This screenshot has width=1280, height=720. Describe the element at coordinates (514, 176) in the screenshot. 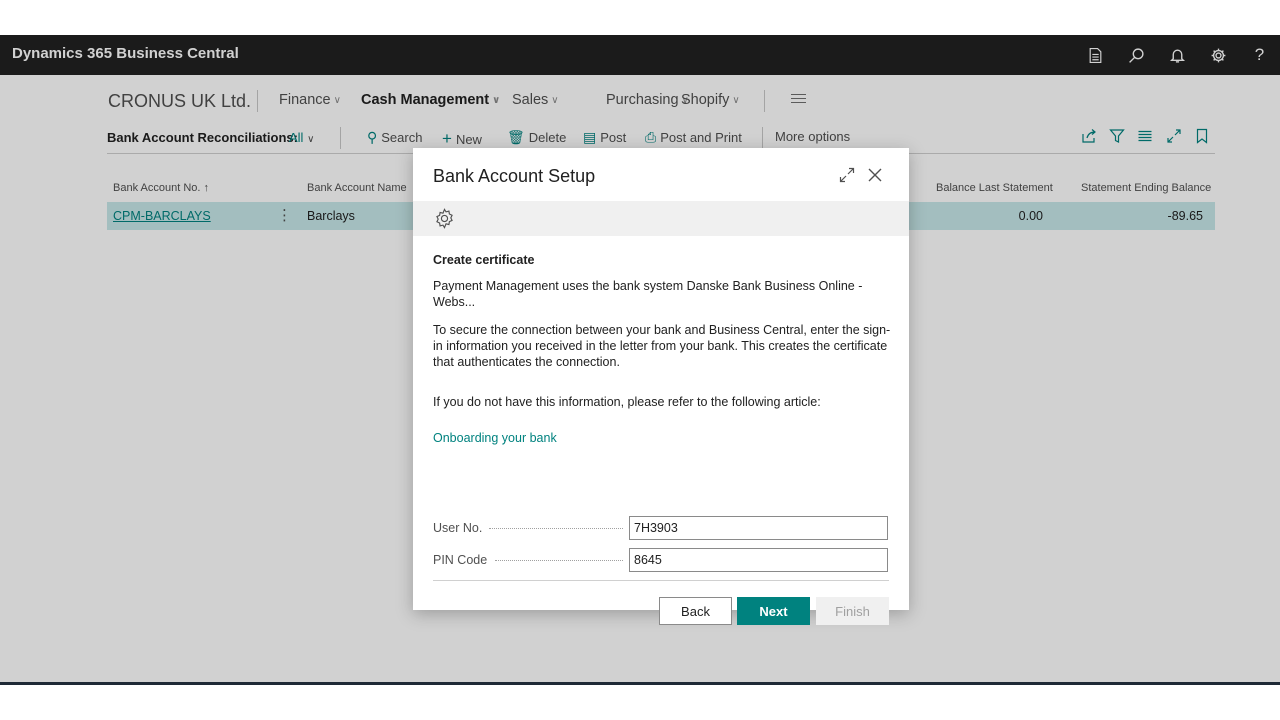

I see `dialog-title: Bank Account Setup` at that location.